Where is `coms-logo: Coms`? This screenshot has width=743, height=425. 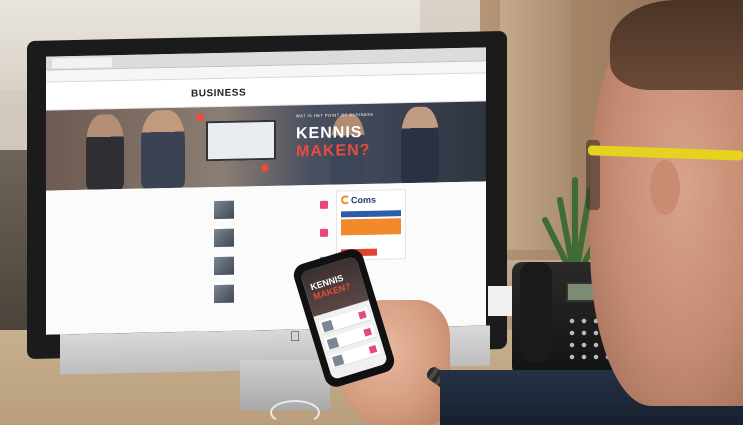 coms-logo: Coms is located at coordinates (364, 200).